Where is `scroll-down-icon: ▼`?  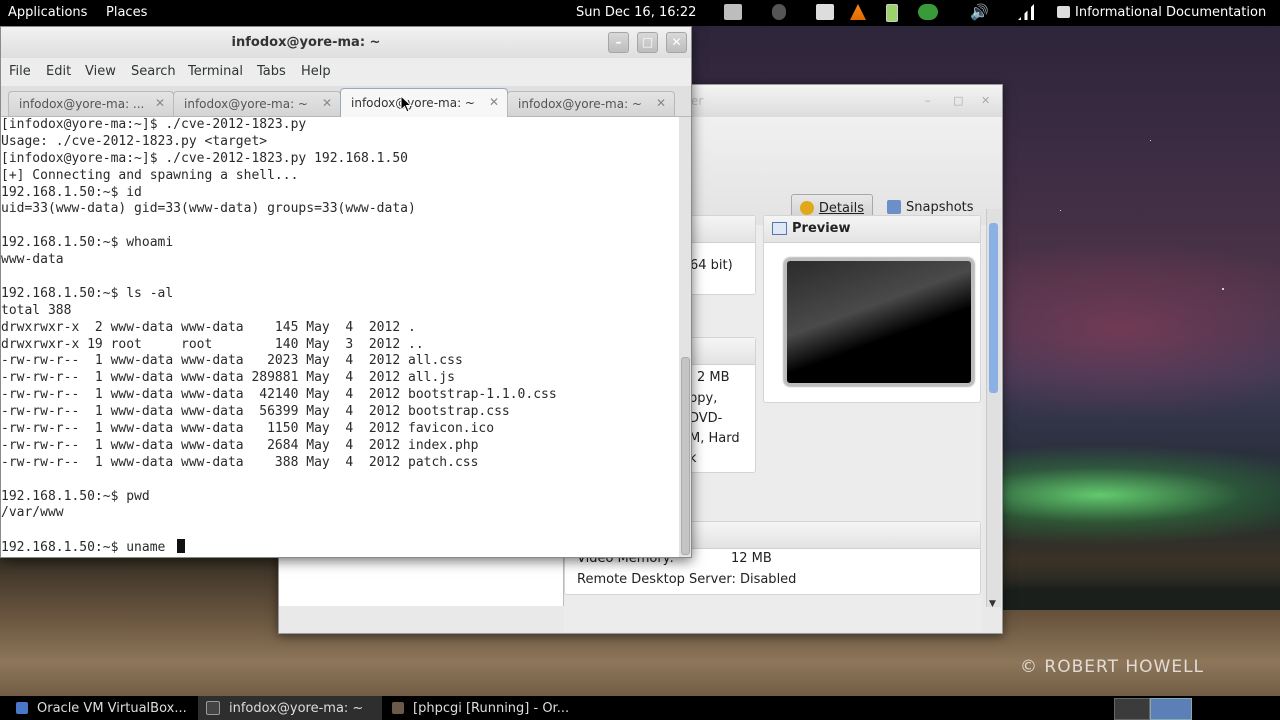
scroll-down-icon: ▼ is located at coordinates (992, 604).